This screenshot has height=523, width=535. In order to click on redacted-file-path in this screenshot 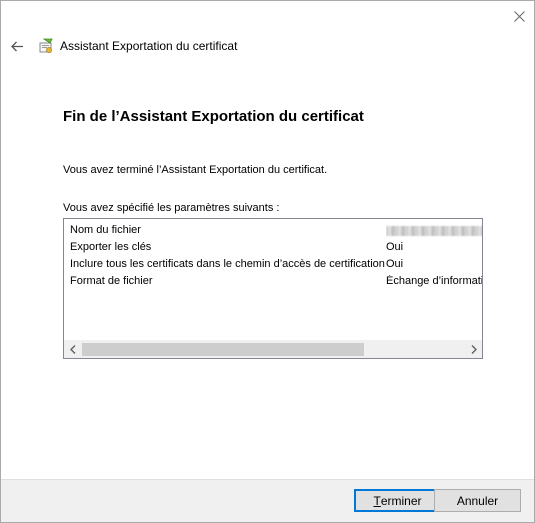, I will do `click(434, 231)`.